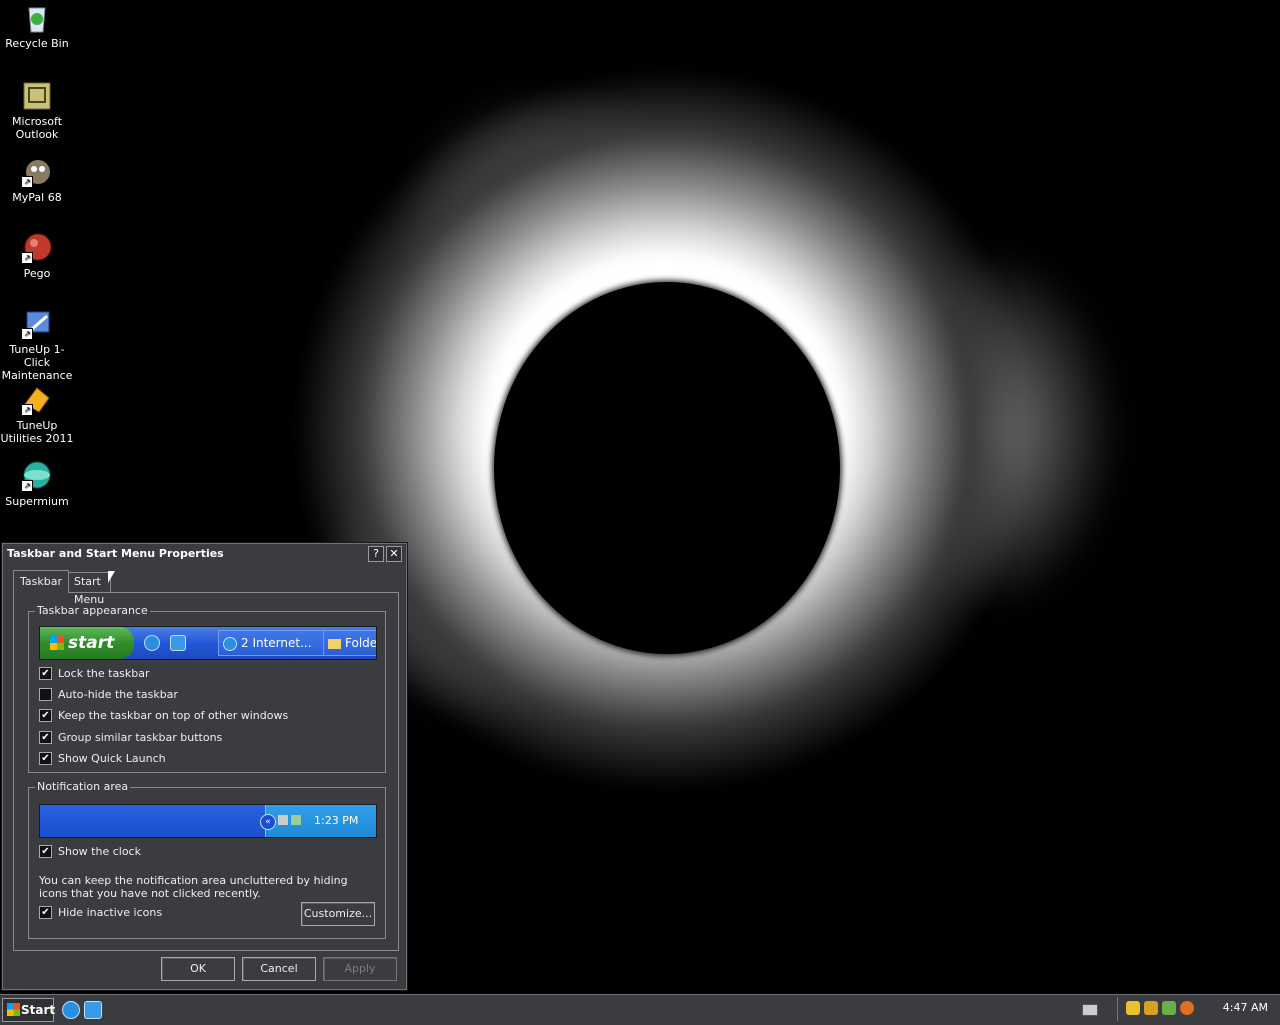 Image resolution: width=1280 pixels, height=1025 pixels. I want to click on outlook-icon, so click(37, 96).